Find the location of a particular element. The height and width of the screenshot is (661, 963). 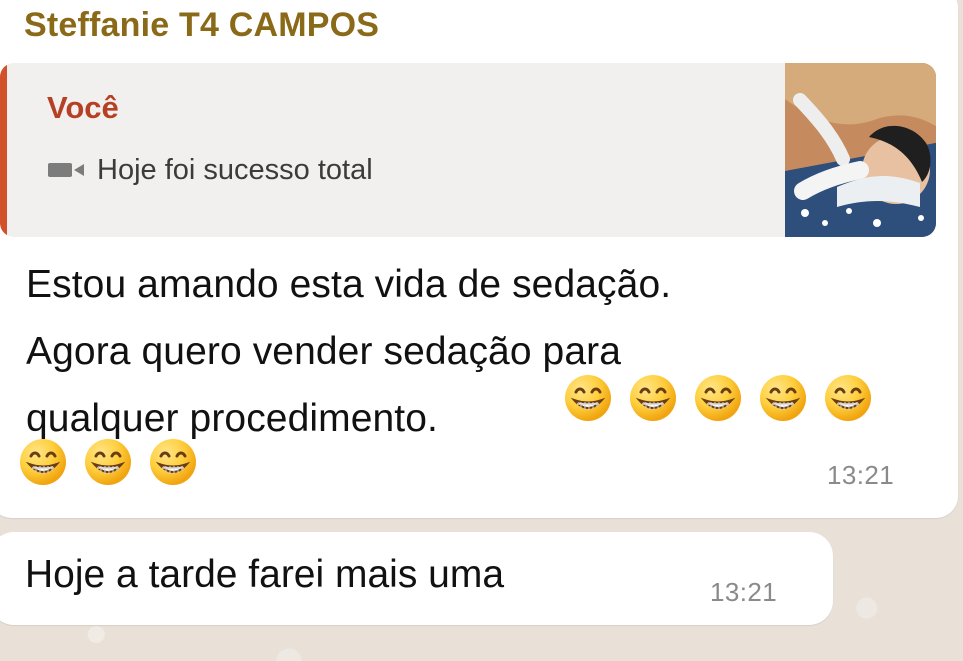

incoming-message-bubble-secondary: Hoje a tarde farei mais uma 13:21 is located at coordinates (416, 578).